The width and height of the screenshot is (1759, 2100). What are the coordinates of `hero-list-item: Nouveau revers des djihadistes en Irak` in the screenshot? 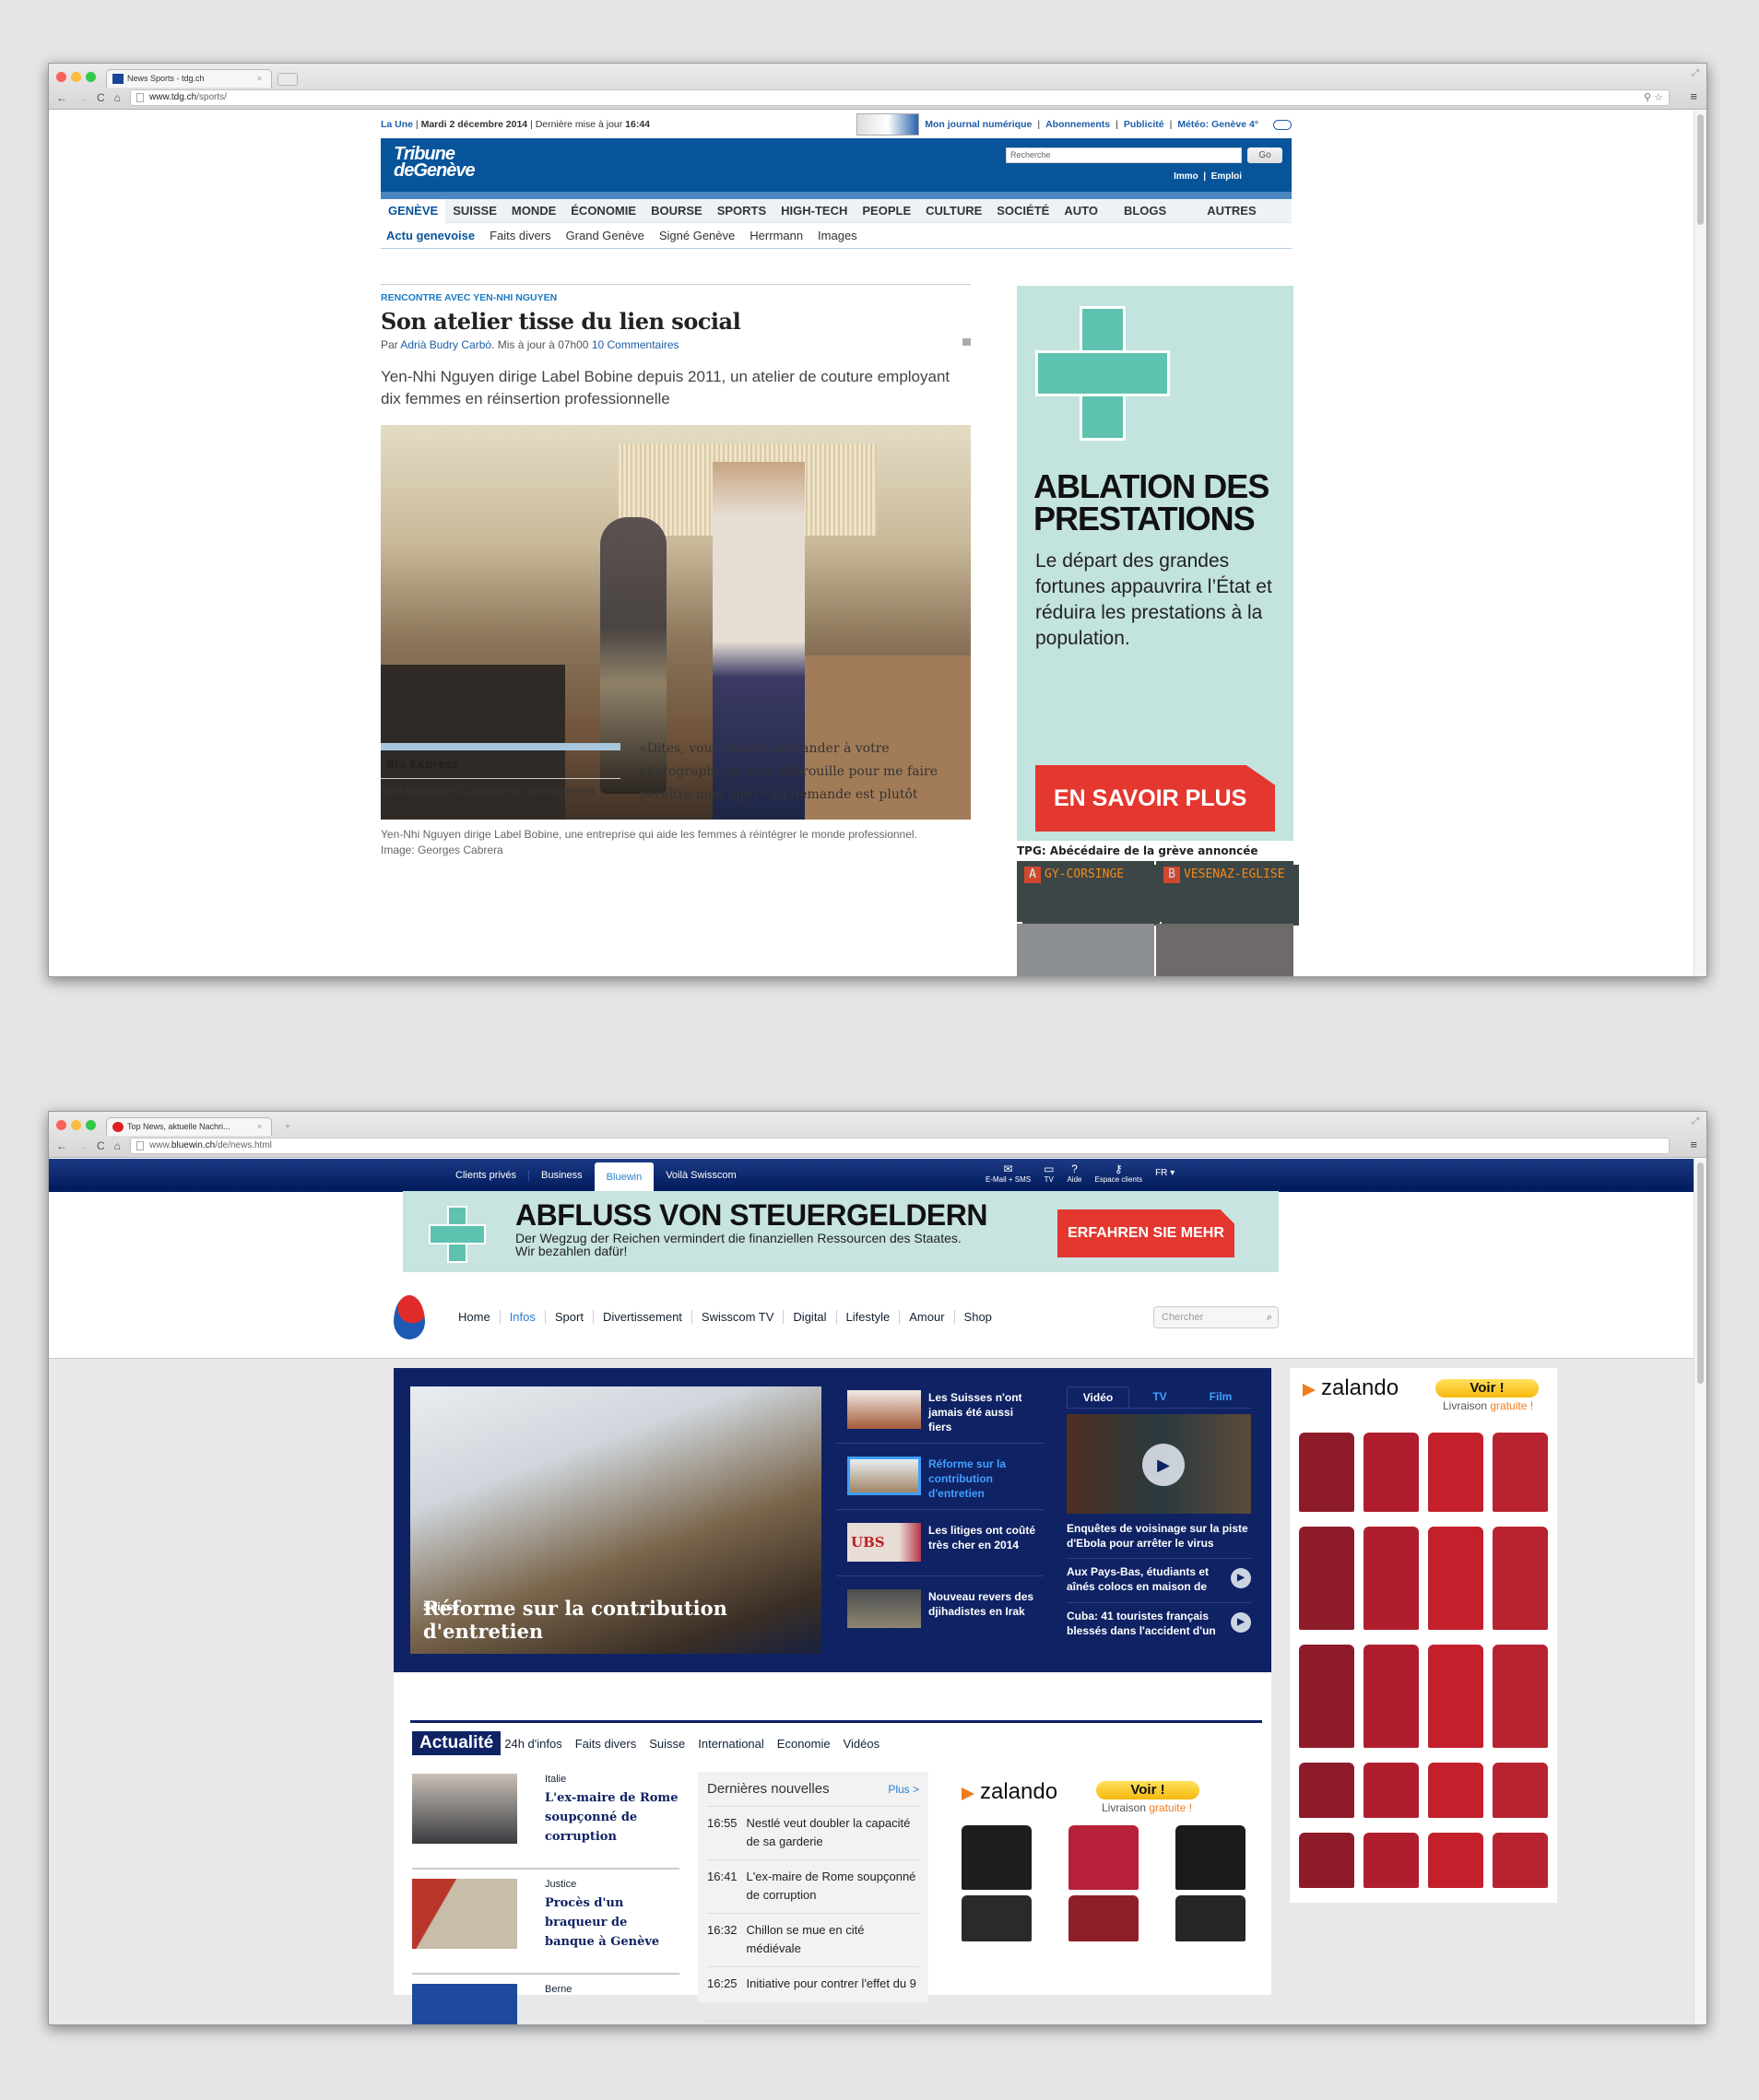 It's located at (940, 1610).